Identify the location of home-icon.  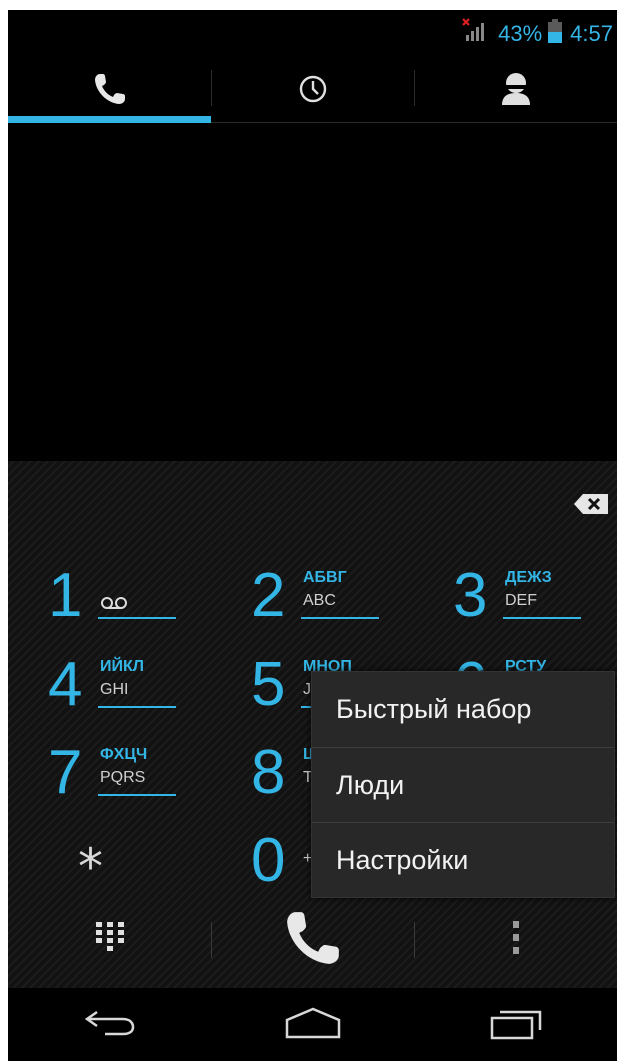
(313, 1025).